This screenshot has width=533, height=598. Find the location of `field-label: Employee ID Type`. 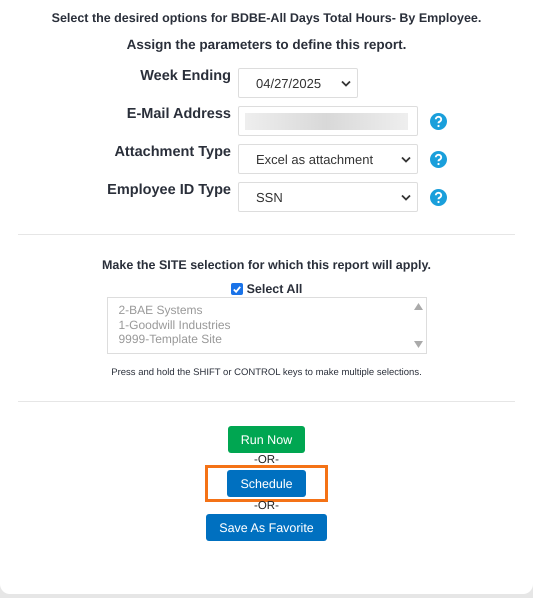

field-label: Employee ID Type is located at coordinates (169, 190).